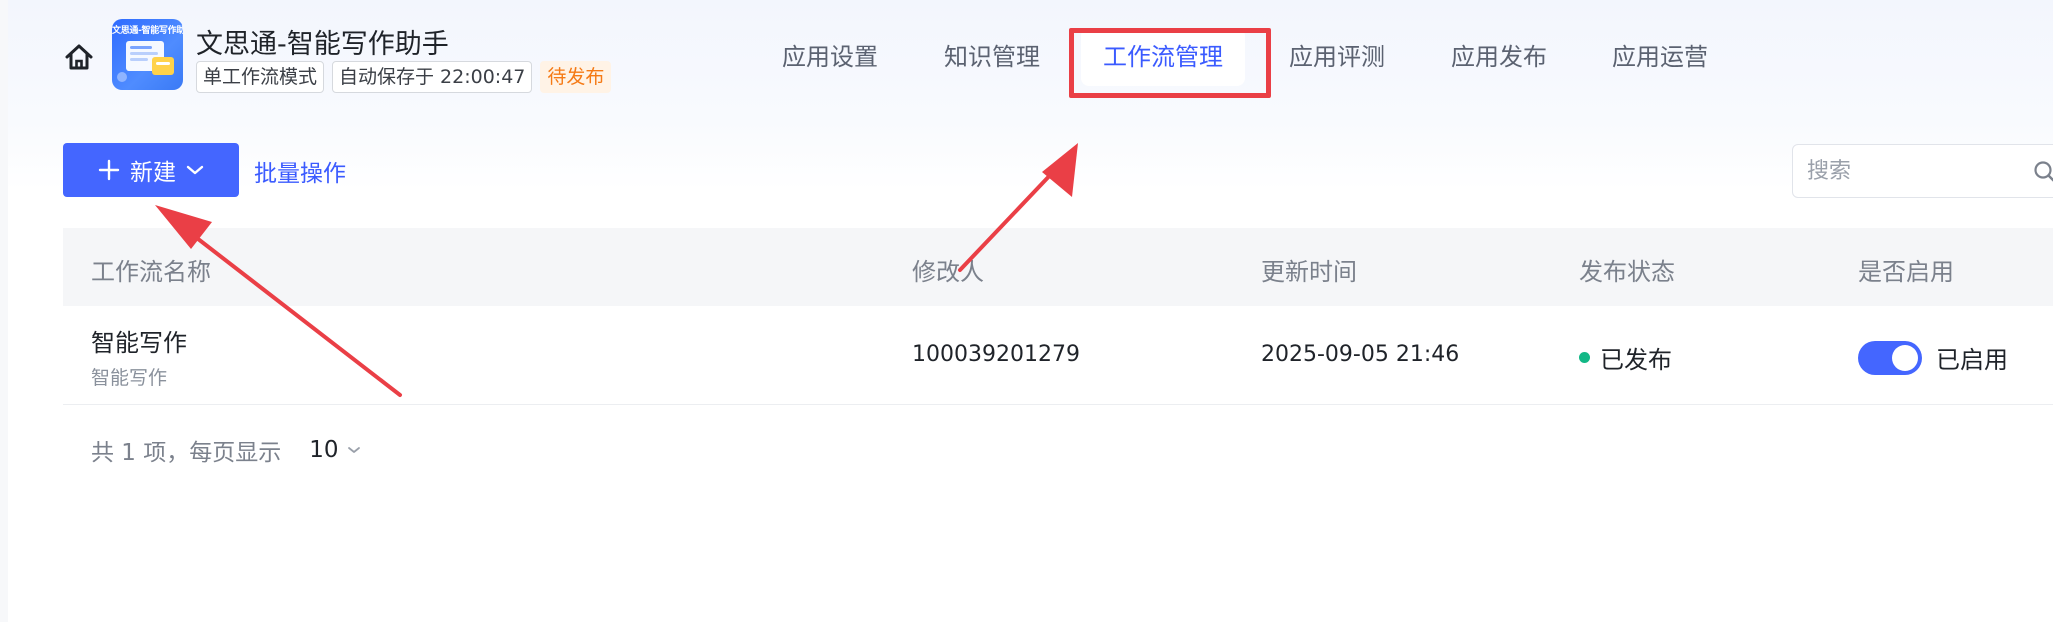  Describe the element at coordinates (4, 311) in the screenshot. I see `left-edge` at that location.